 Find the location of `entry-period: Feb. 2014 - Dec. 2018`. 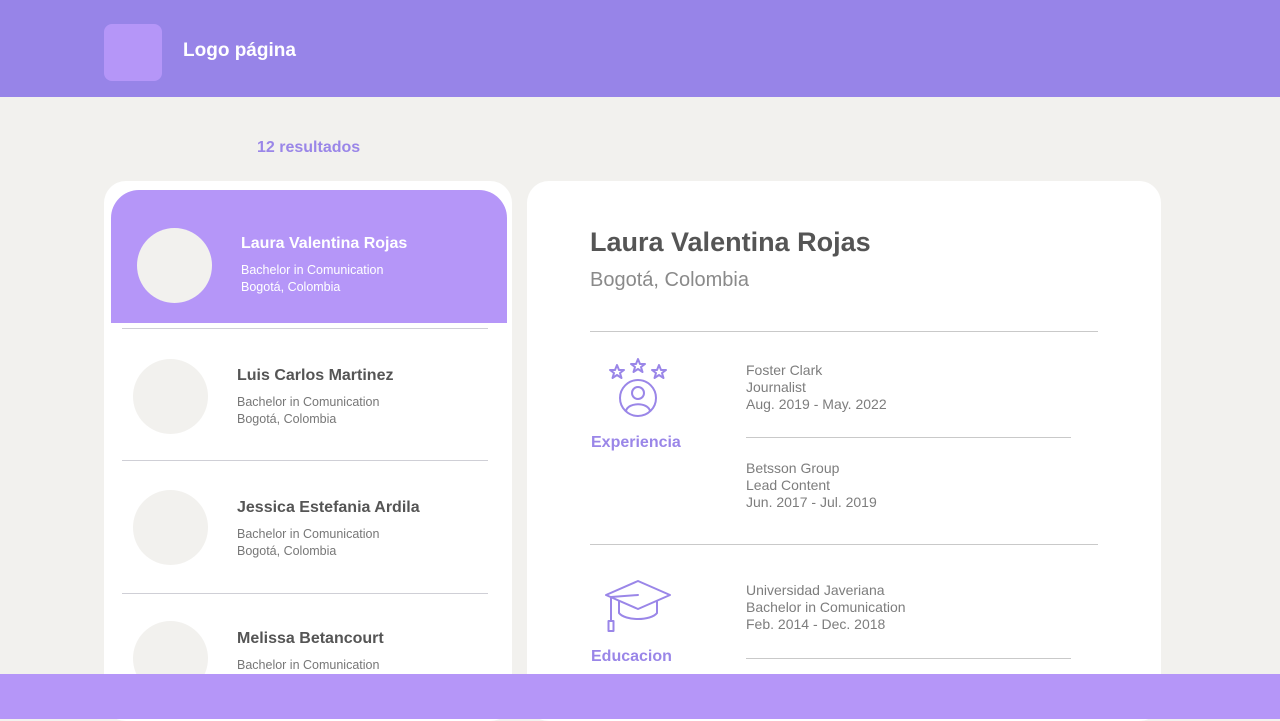

entry-period: Feb. 2014 - Dec. 2018 is located at coordinates (816, 624).